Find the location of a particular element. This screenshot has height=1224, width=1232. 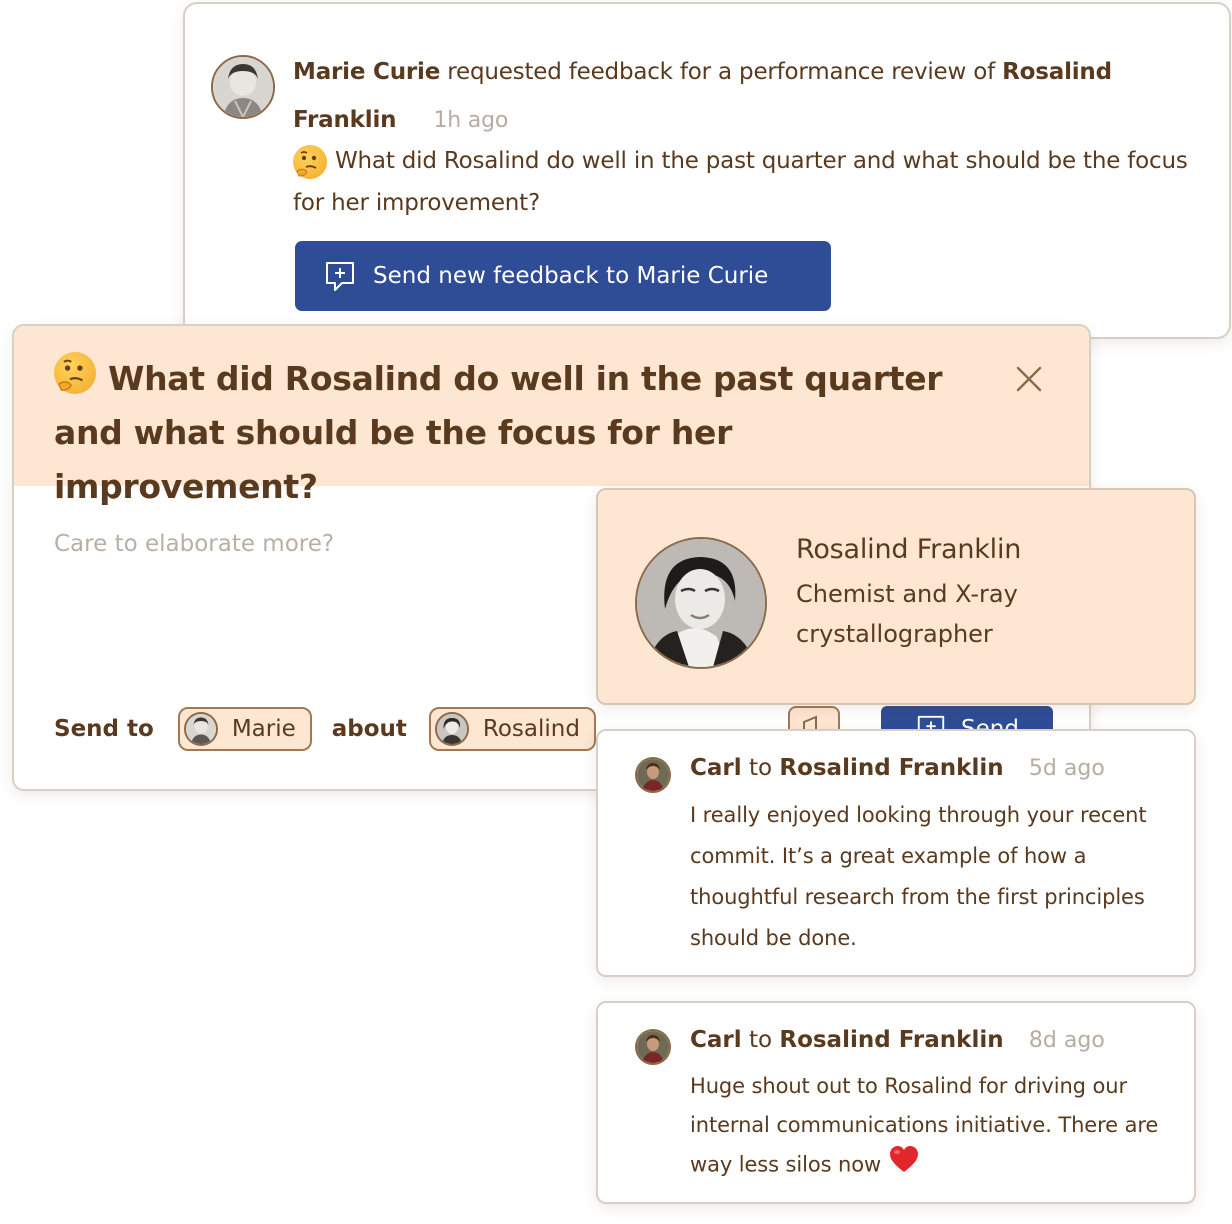

recipient-name: Marie is located at coordinates (263, 729).